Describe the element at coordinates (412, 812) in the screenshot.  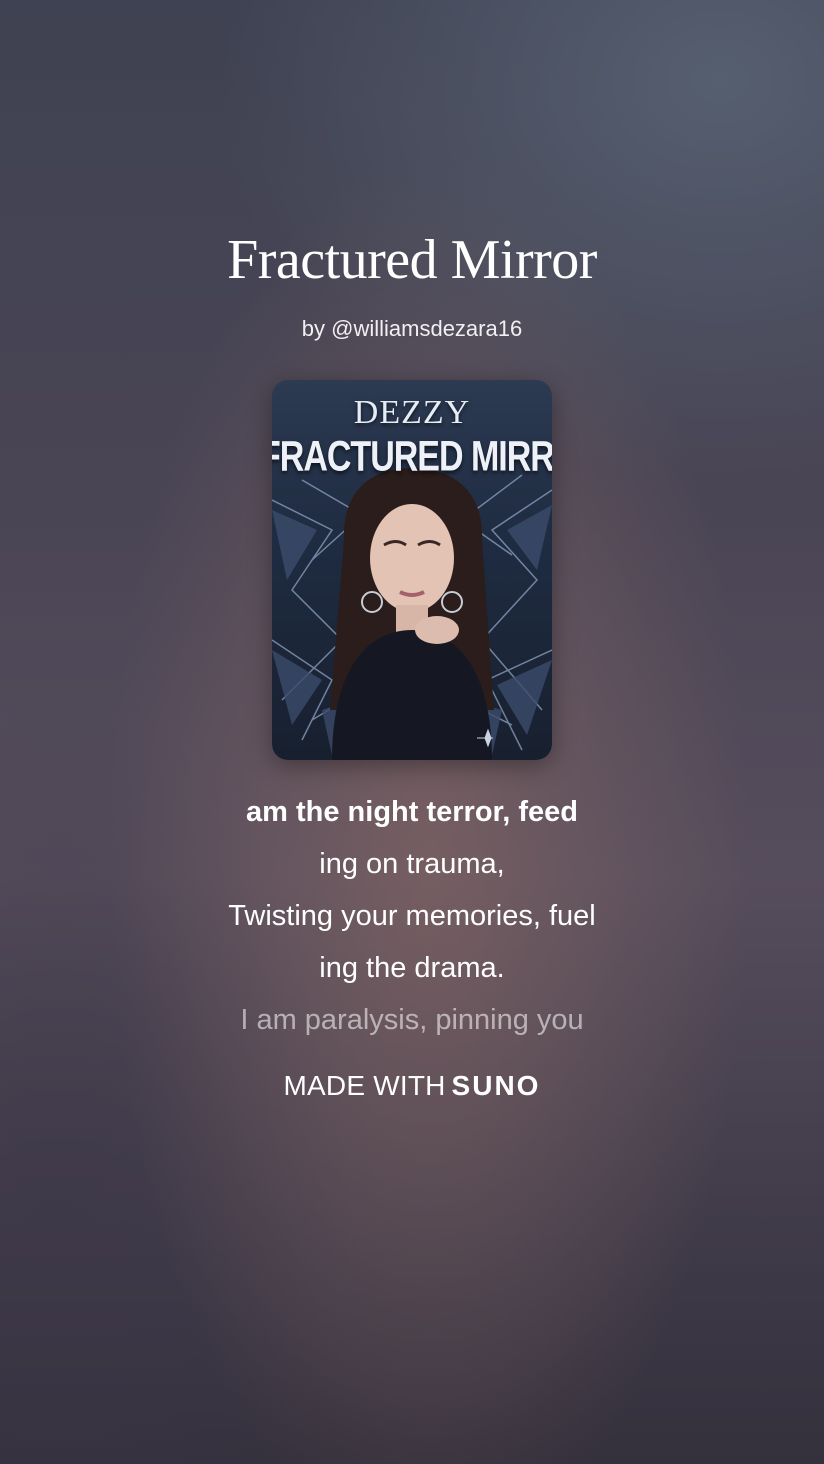
I see `lyric-line-active: am the night terror, feed` at that location.